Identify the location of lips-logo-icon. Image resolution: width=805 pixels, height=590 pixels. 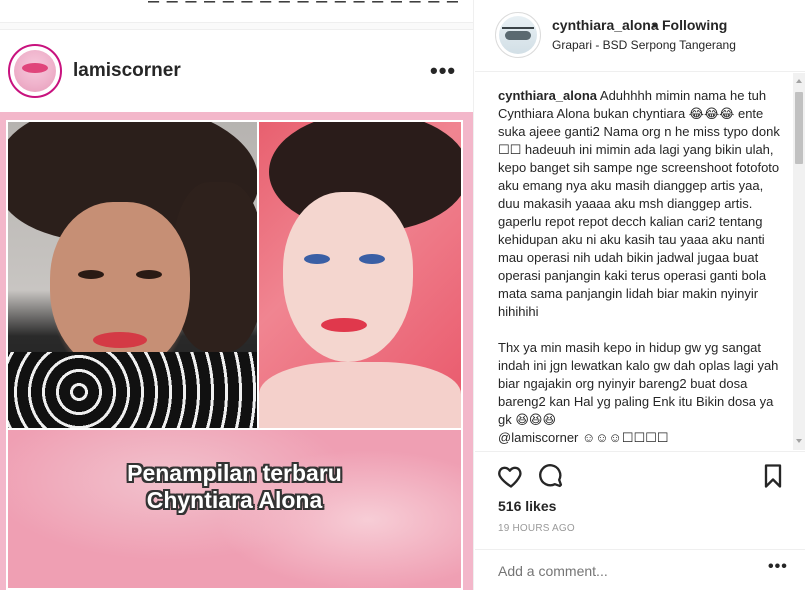
(35, 68).